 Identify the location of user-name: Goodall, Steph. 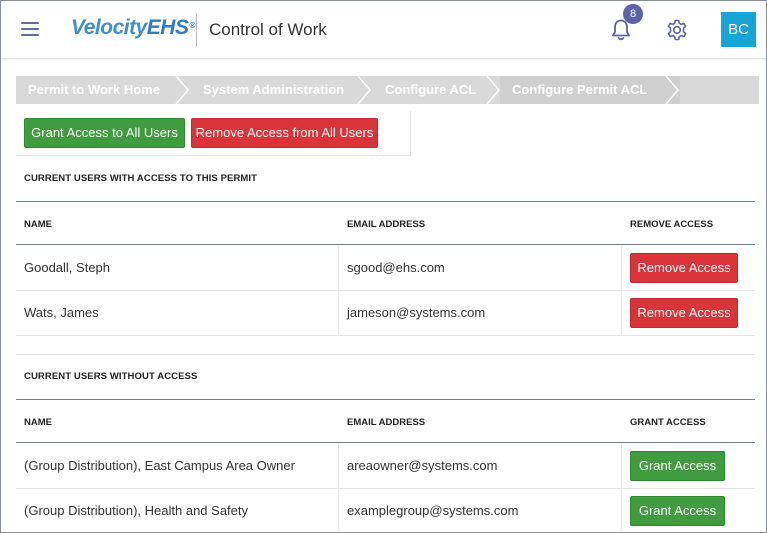
(67, 267).